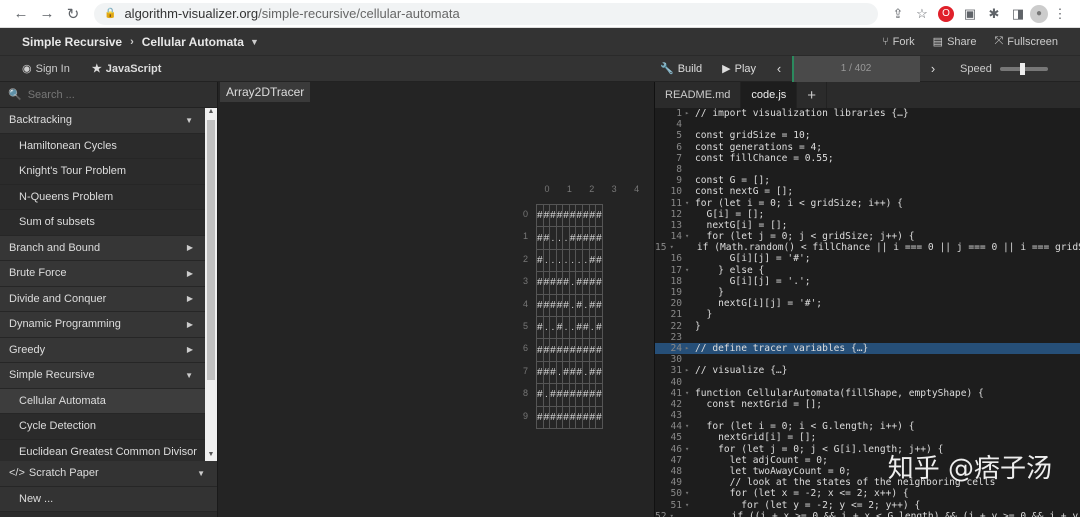 The image size is (1080, 517). Describe the element at coordinates (102, 146) in the screenshot. I see `sidebar-item: Hamiltonean Cycles` at that location.